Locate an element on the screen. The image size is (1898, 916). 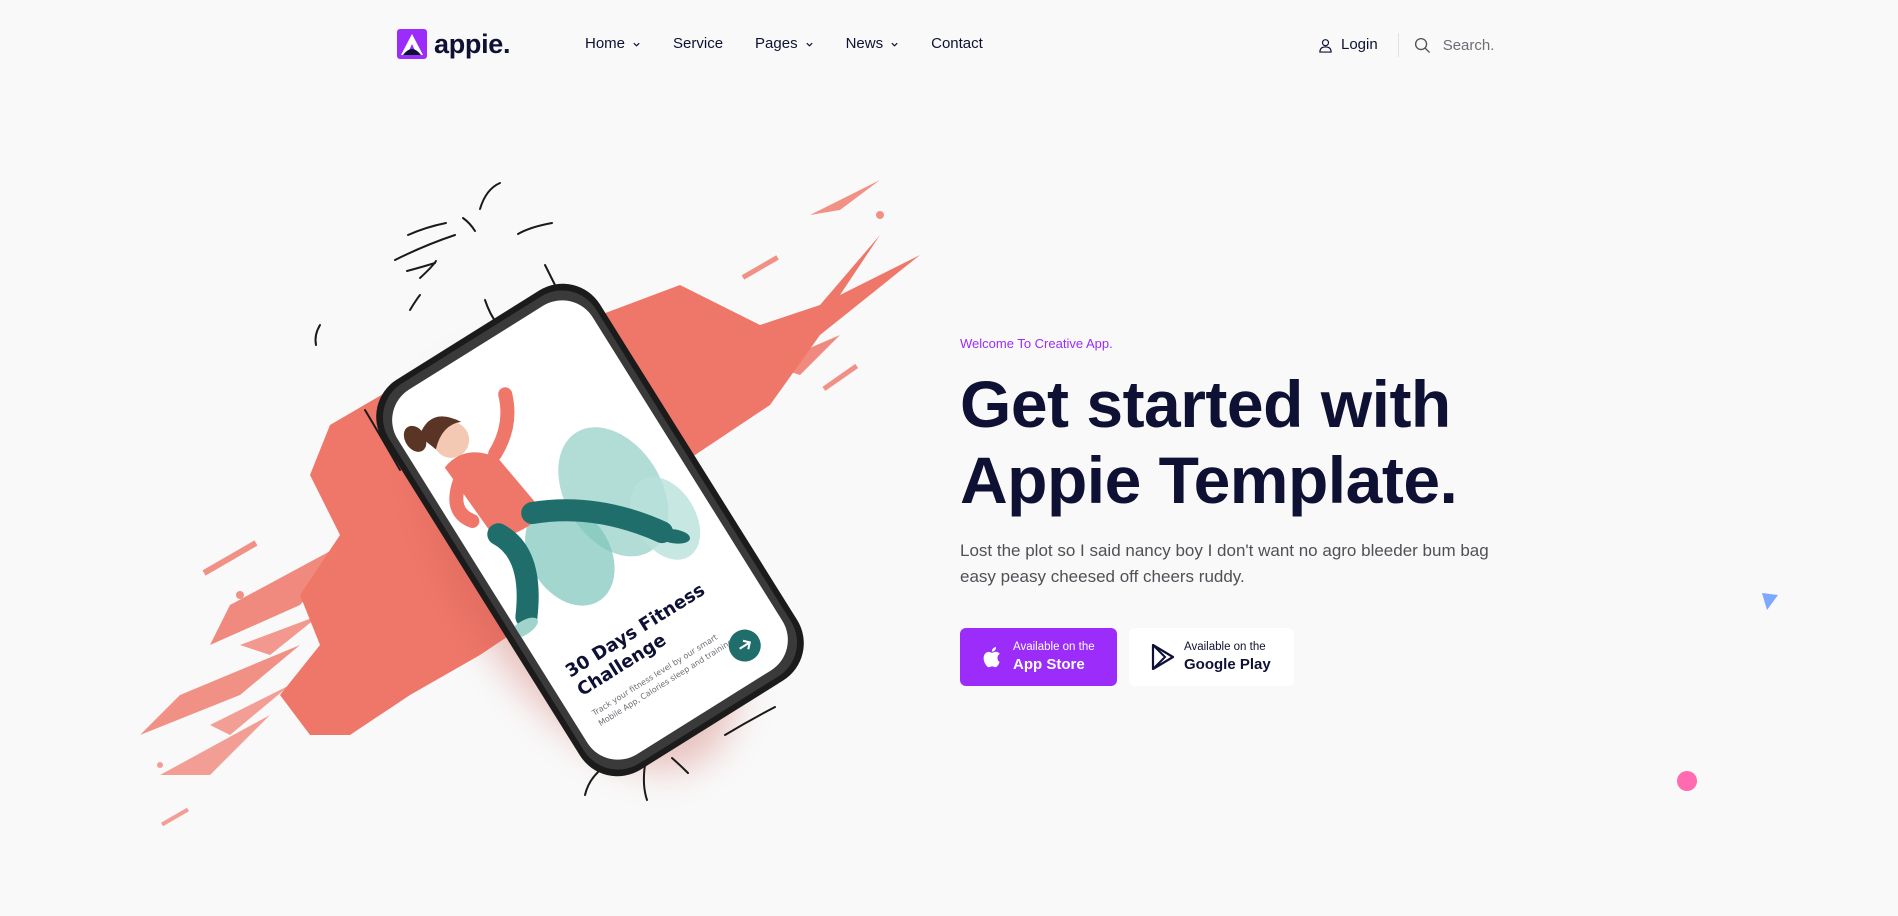
nav-item-pages: Pages is located at coordinates (784, 44).